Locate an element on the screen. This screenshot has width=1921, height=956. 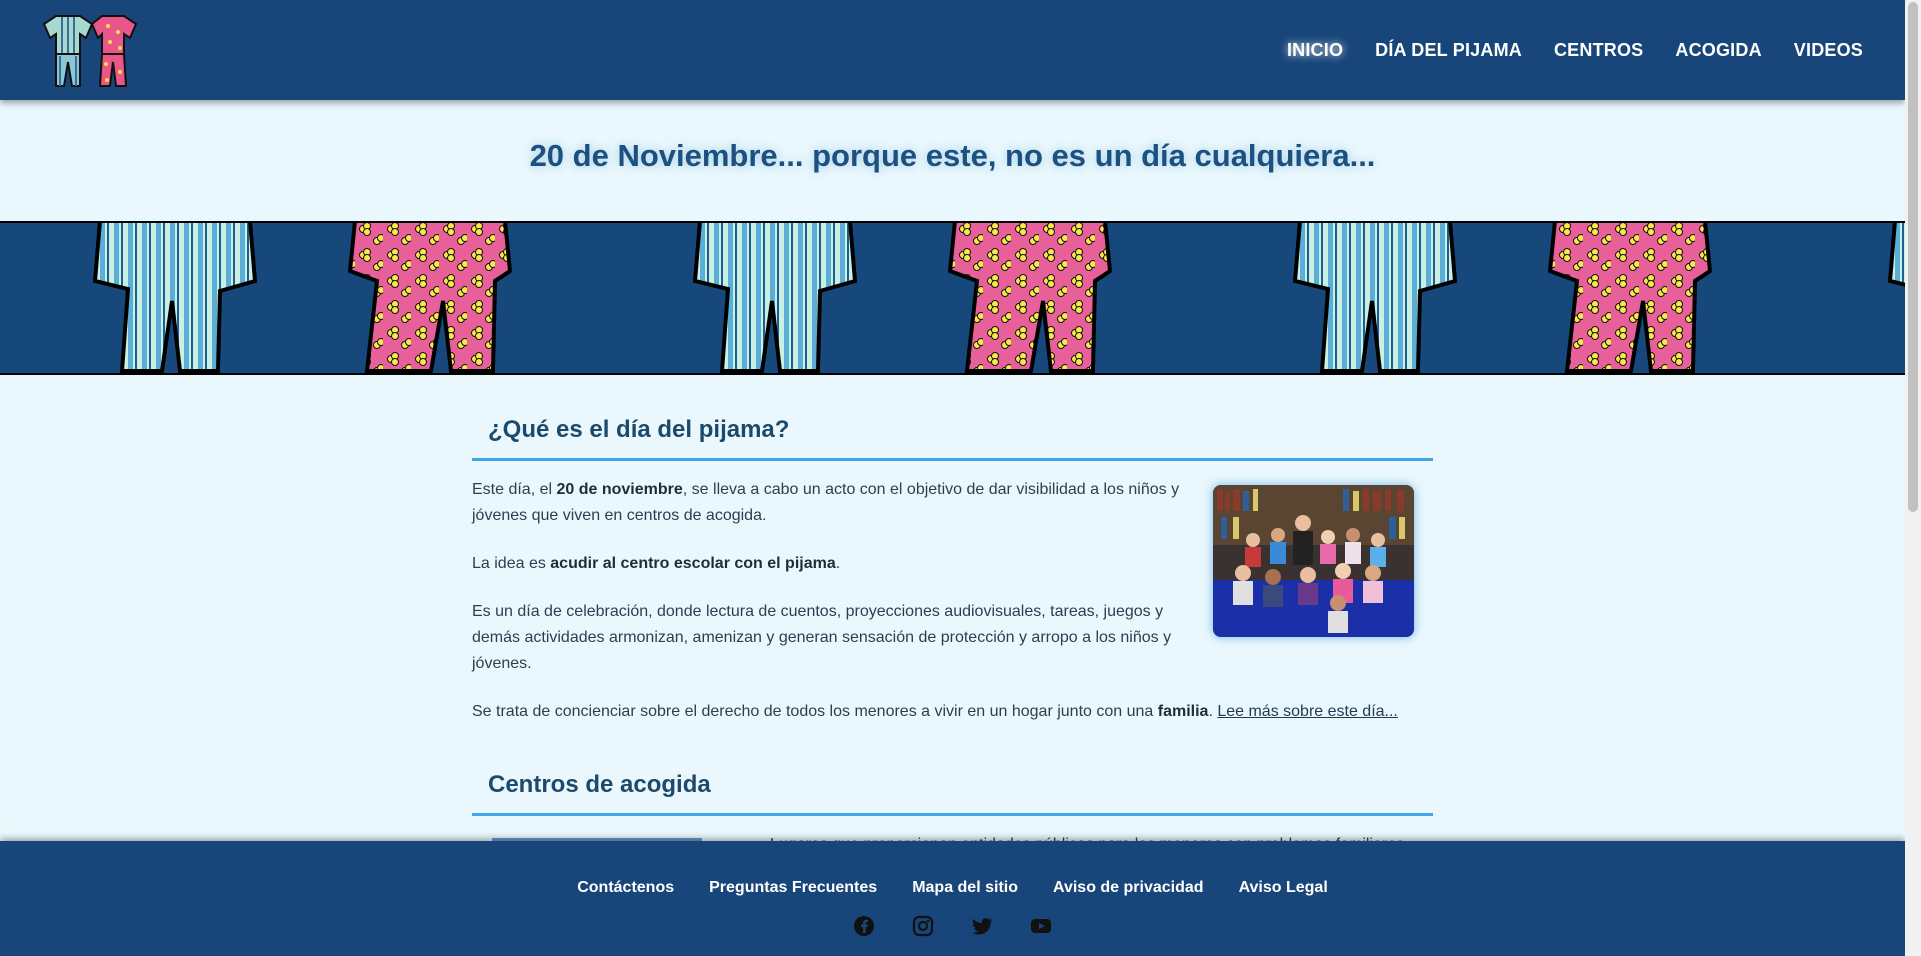
nav-acogida: ACOGIDA is located at coordinates (1718, 50).